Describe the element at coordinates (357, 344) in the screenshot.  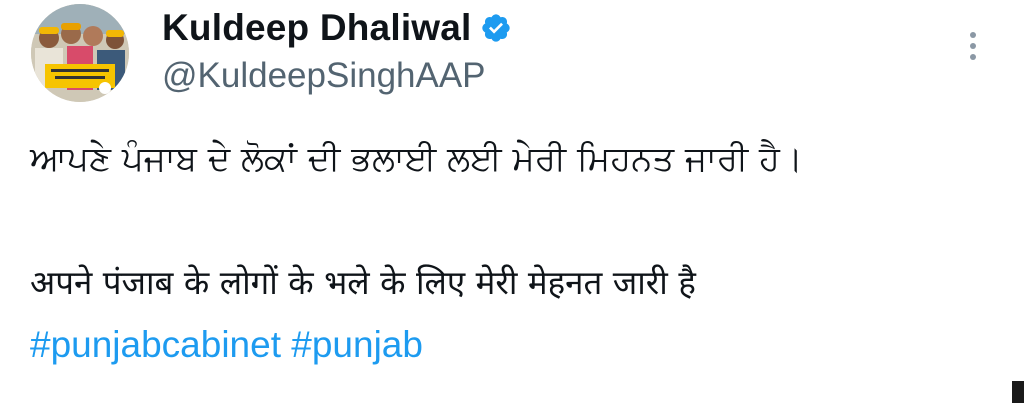
I see `hashtag-link: #punjab` at that location.